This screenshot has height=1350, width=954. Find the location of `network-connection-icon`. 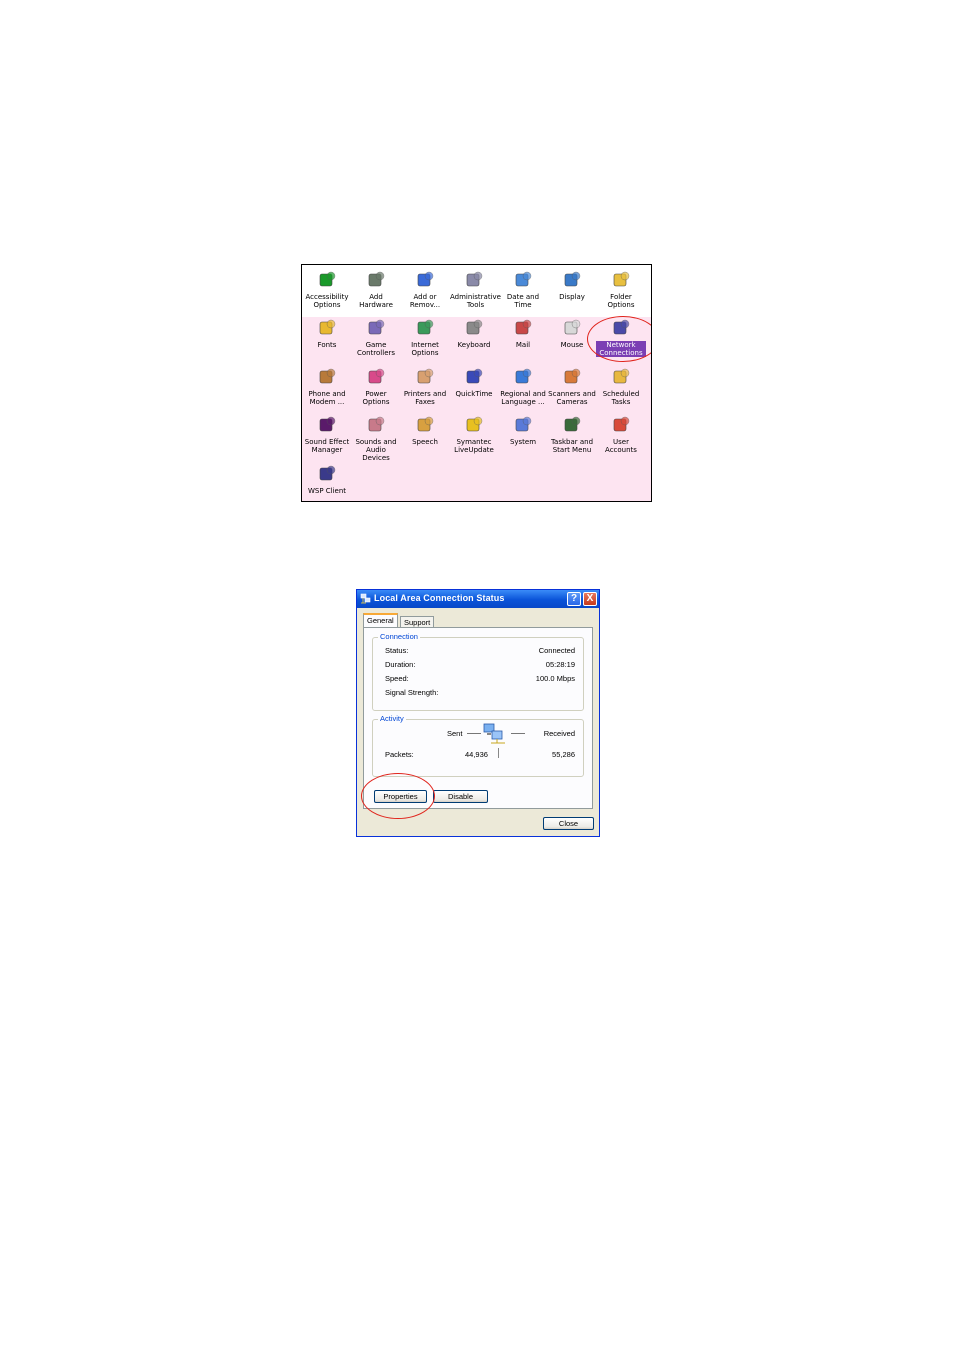

network-connection-icon is located at coordinates (365, 598).